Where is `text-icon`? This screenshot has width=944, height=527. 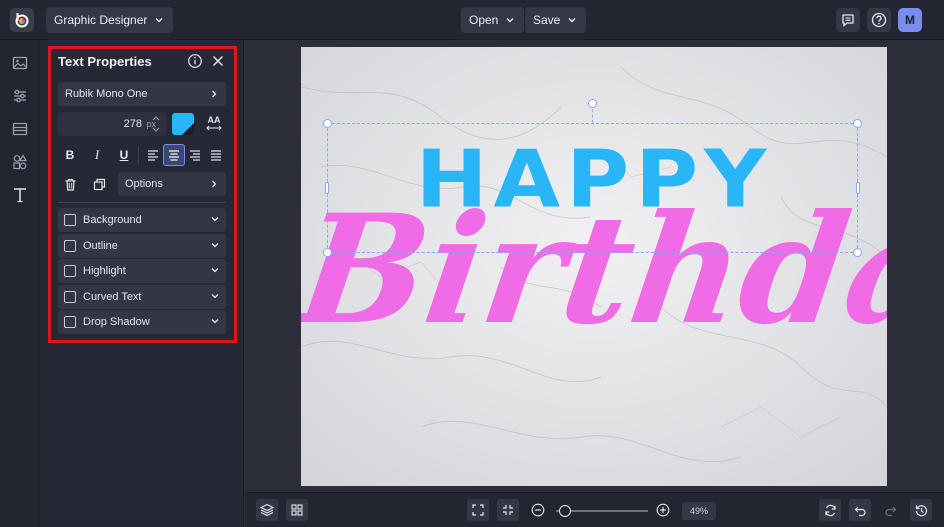 text-icon is located at coordinates (20, 195).